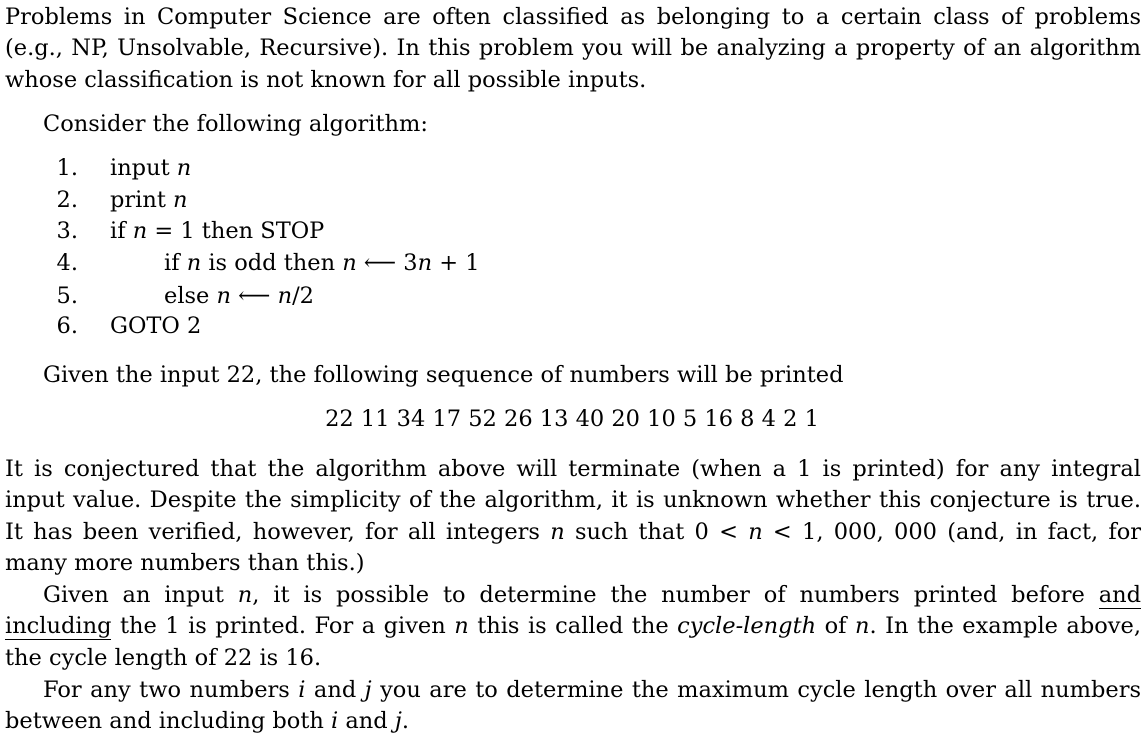  Describe the element at coordinates (156, 326) in the screenshot. I see `step-6: GOTO 2` at that location.